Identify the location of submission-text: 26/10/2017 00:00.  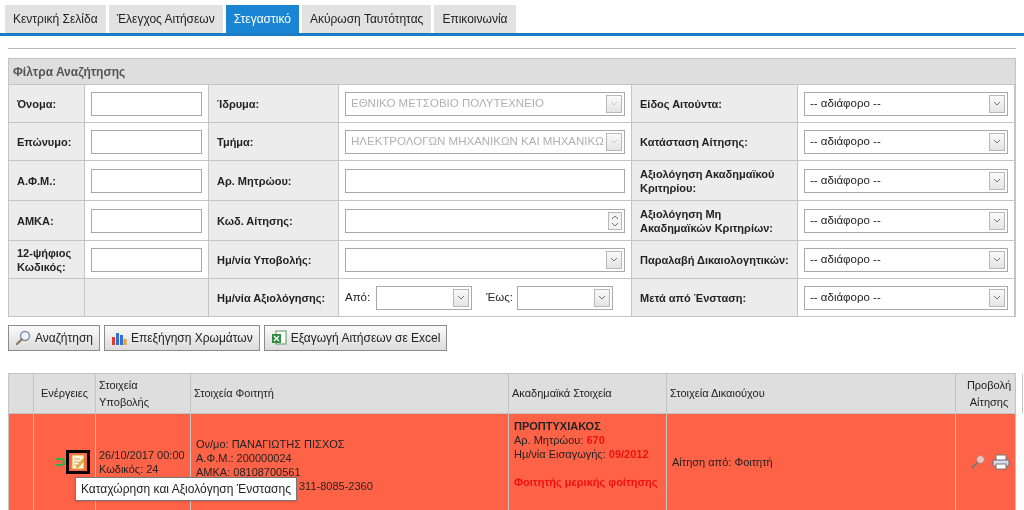
(142, 455).